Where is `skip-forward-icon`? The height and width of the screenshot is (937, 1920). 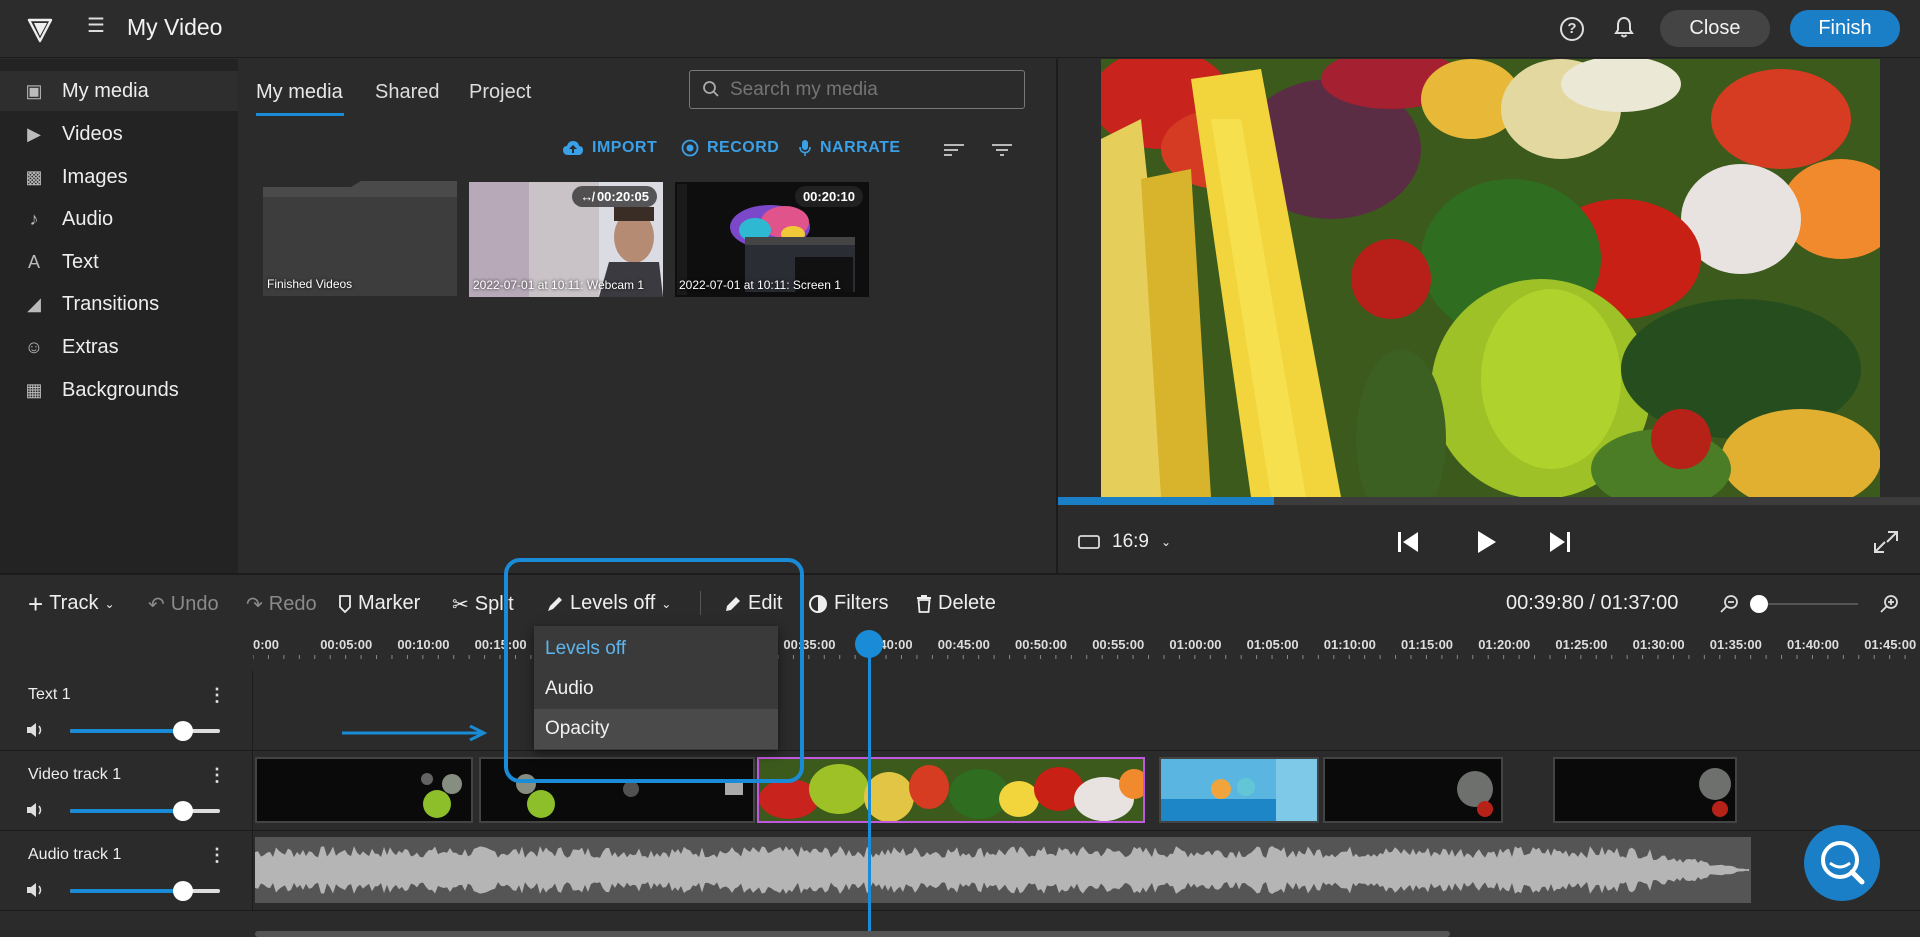 skip-forward-icon is located at coordinates (1559, 542).